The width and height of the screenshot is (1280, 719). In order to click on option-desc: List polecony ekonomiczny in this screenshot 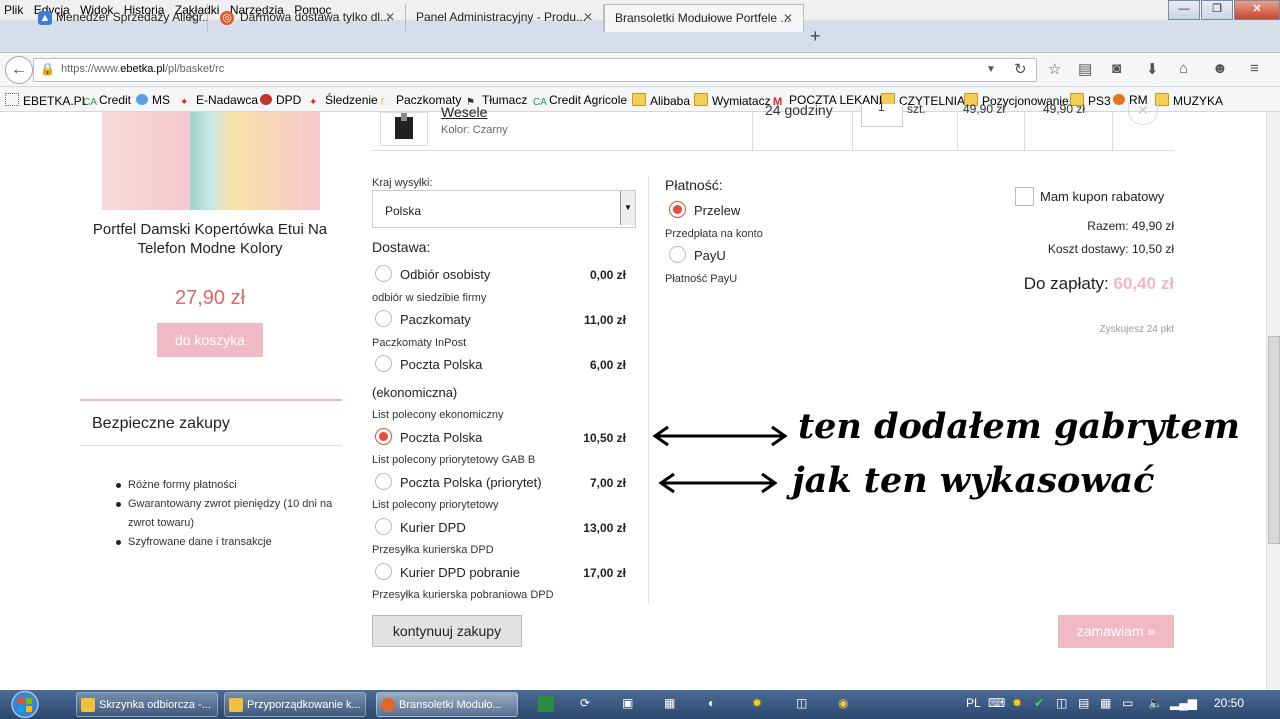, I will do `click(438, 415)`.